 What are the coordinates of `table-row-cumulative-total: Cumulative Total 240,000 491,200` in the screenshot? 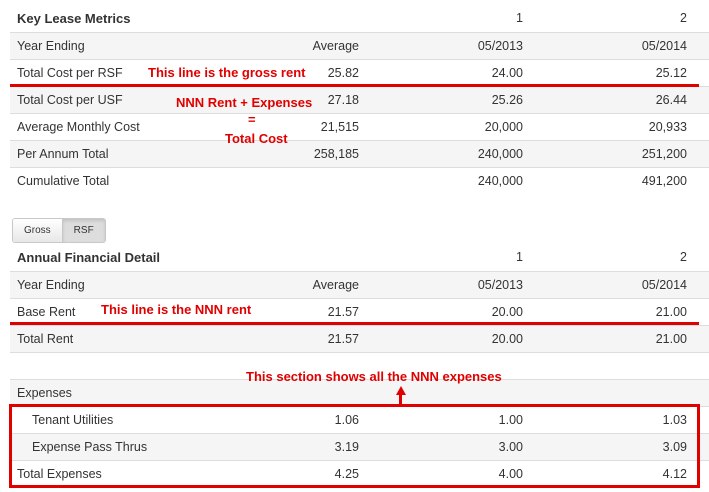 It's located at (359, 180).